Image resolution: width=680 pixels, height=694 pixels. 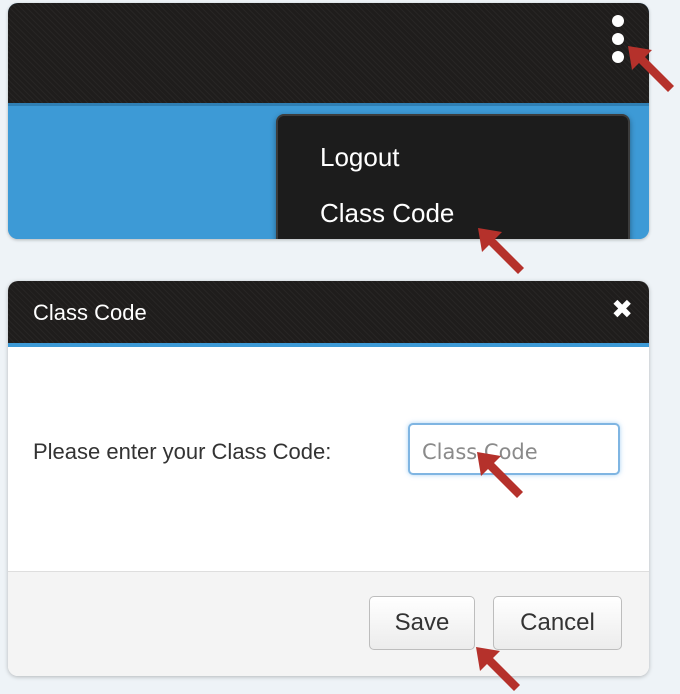 I want to click on class-code-prompt: Please enter your Class Code:, so click(x=182, y=451).